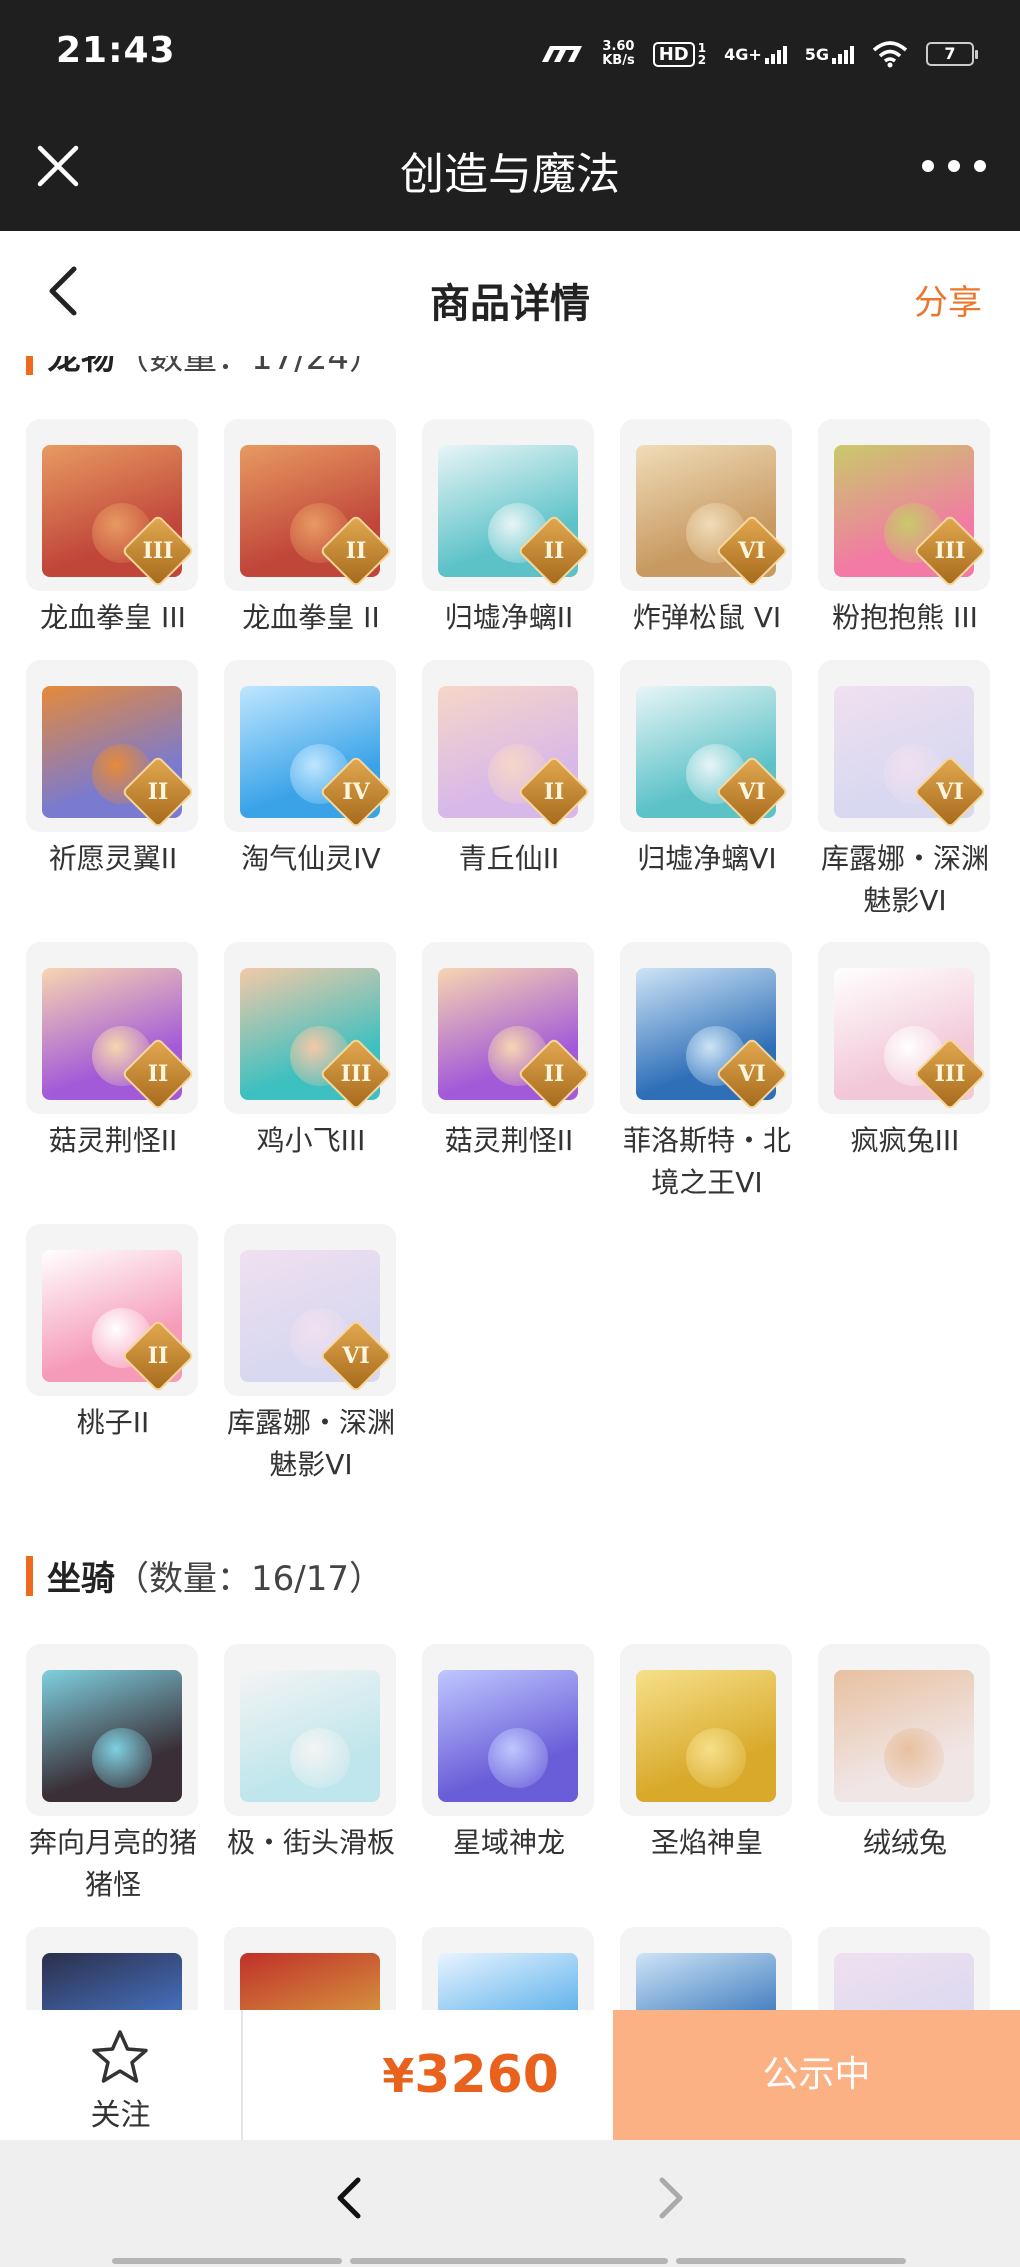 Image resolution: width=1020 pixels, height=2267 pixels. What do you see at coordinates (311, 858) in the screenshot?
I see `item-name: 淘气仙灵IV` at bounding box center [311, 858].